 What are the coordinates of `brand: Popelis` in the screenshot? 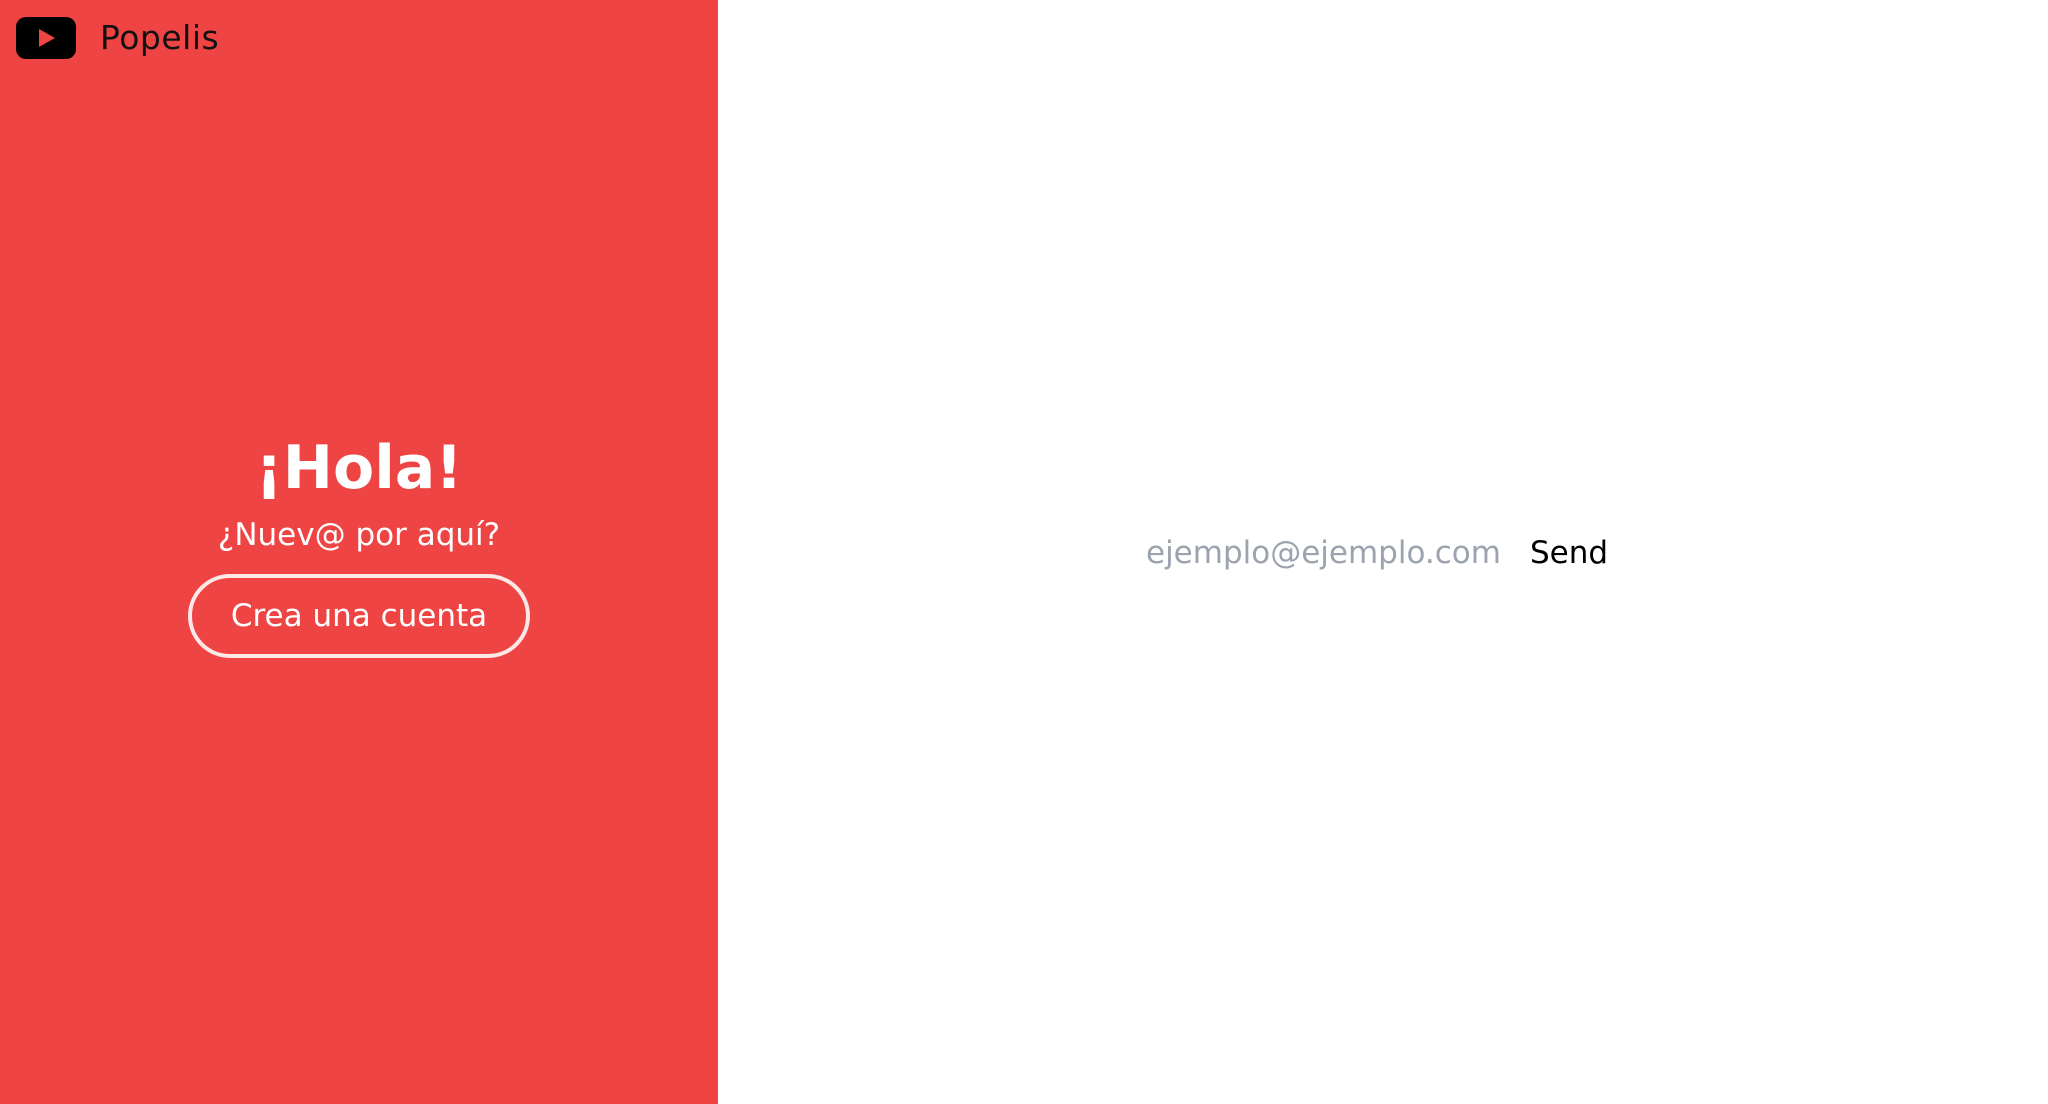 It's located at (117, 38).